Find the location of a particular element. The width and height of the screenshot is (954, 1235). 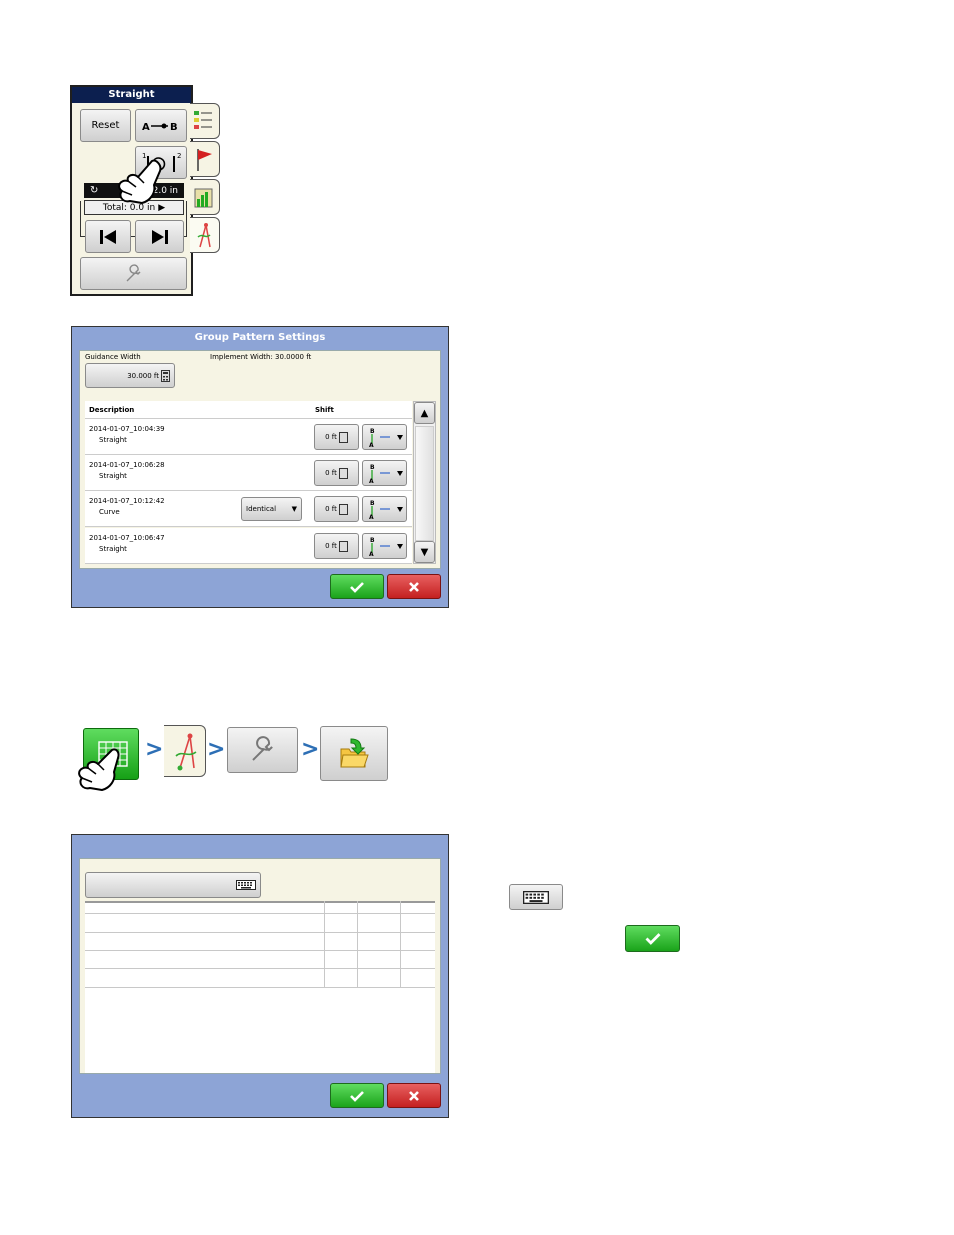

table-row: 2014-01-07_10:06:28 Straight 0 ft B A is located at coordinates (248, 473).